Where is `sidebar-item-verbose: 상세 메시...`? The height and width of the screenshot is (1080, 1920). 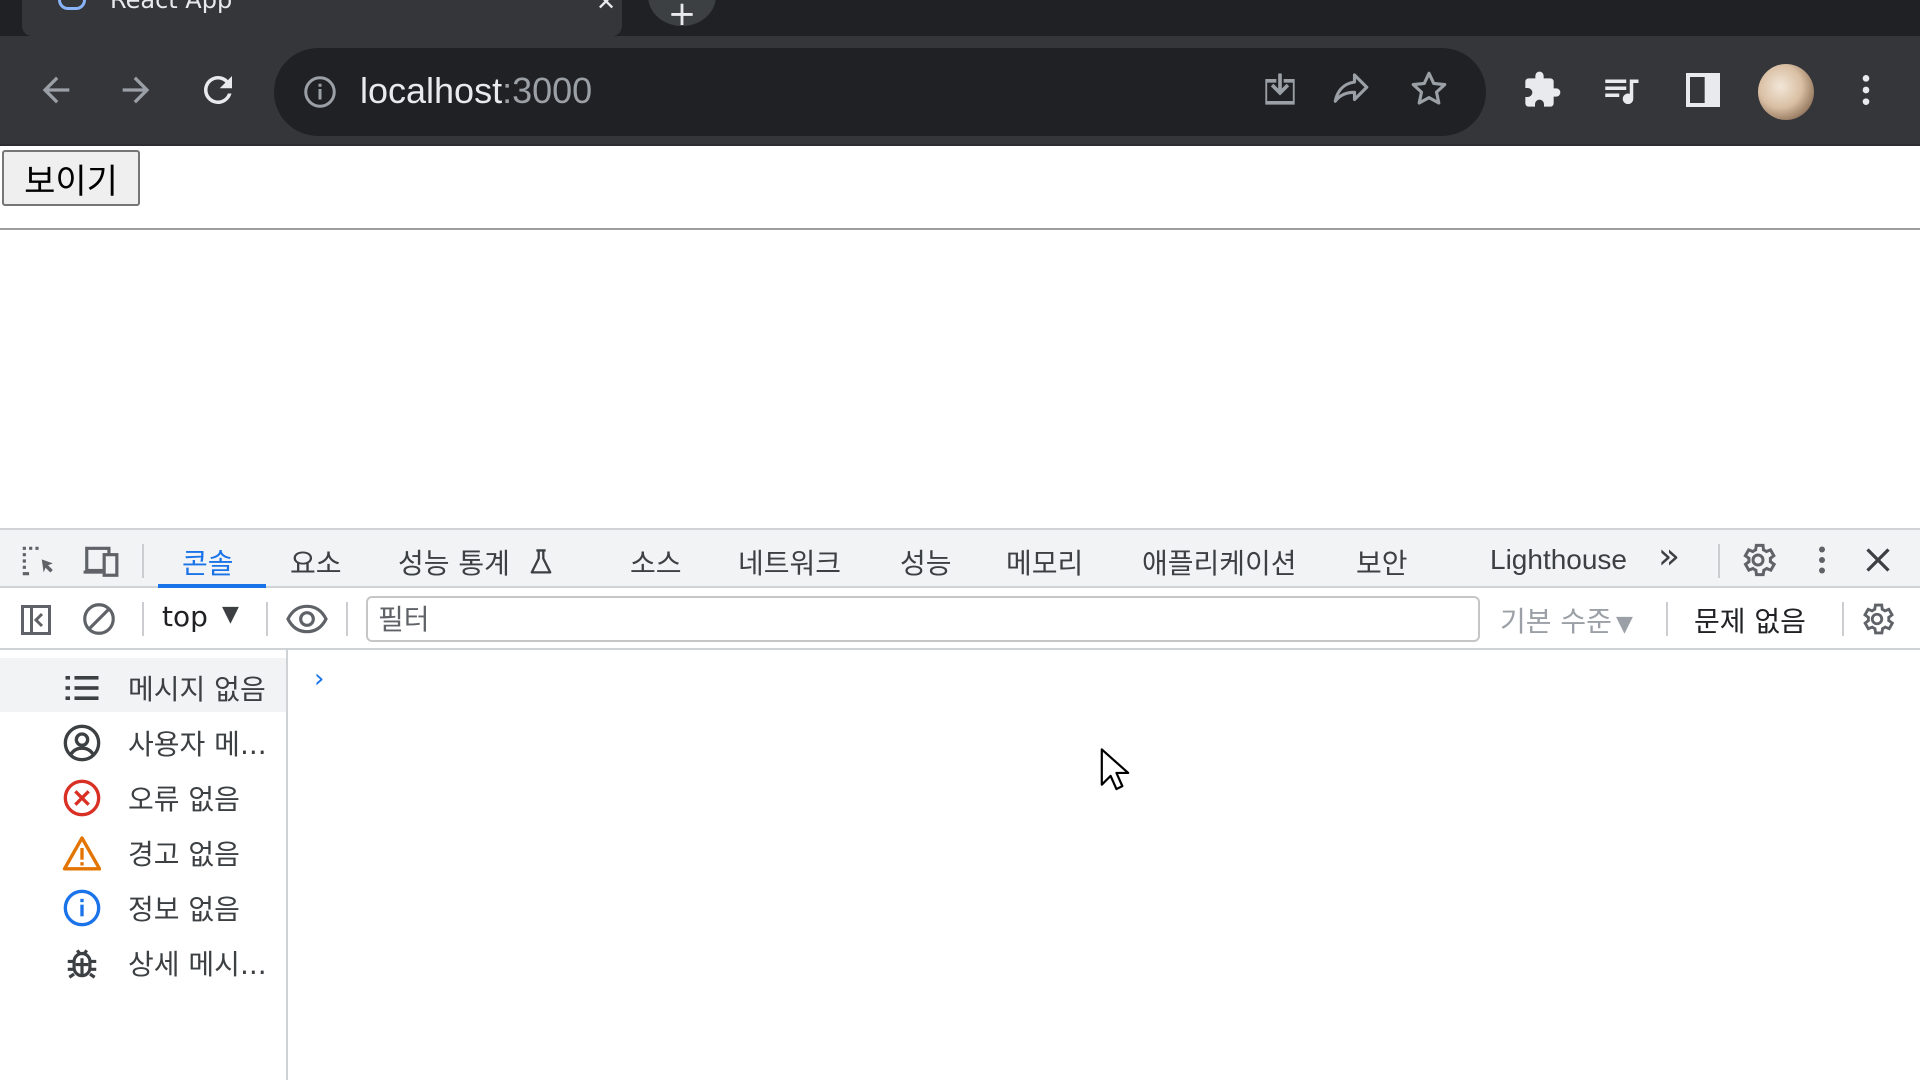
sidebar-item-verbose: 상세 메시... is located at coordinates (143, 960).